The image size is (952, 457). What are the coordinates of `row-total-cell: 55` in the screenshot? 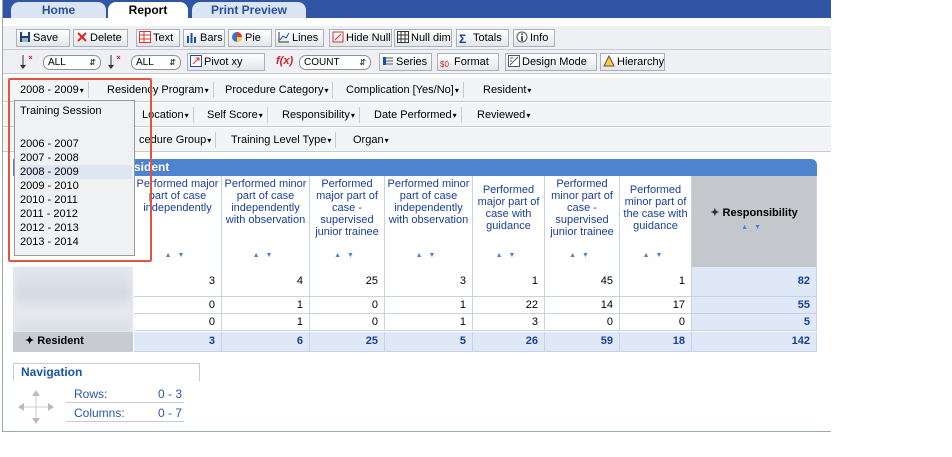 It's located at (754, 305).